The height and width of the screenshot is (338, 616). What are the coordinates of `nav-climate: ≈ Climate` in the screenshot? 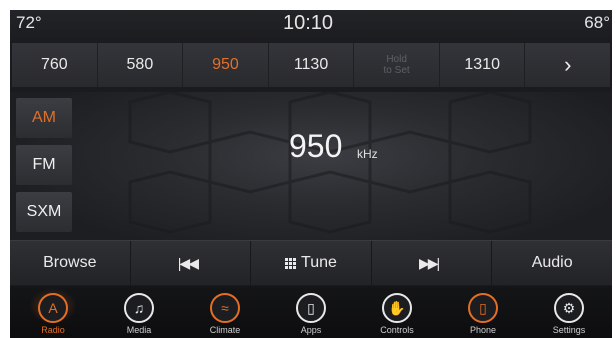 It's located at (225, 312).